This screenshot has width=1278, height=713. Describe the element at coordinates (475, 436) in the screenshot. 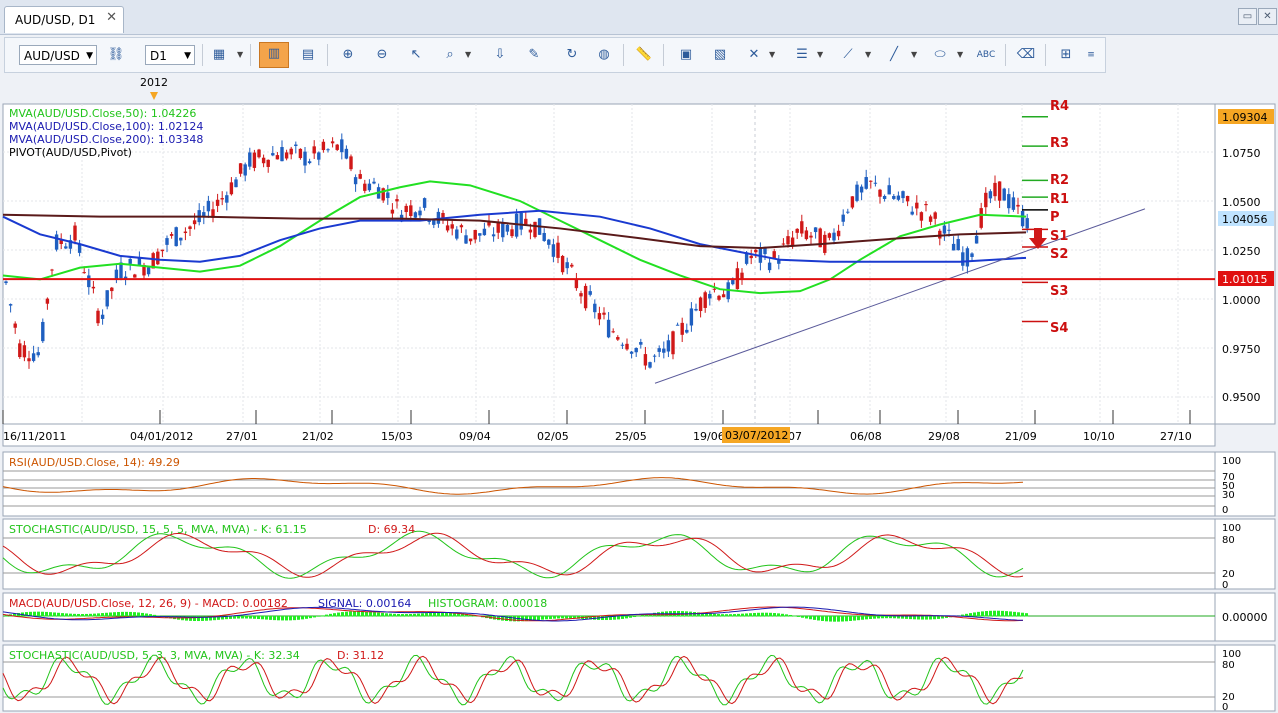

I see `date-label: 09/04` at that location.